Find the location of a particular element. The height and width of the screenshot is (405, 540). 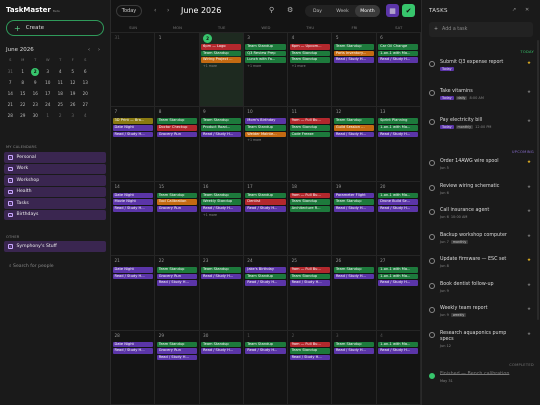

calendar-event: Grocery Run is located at coordinates (177, 134).